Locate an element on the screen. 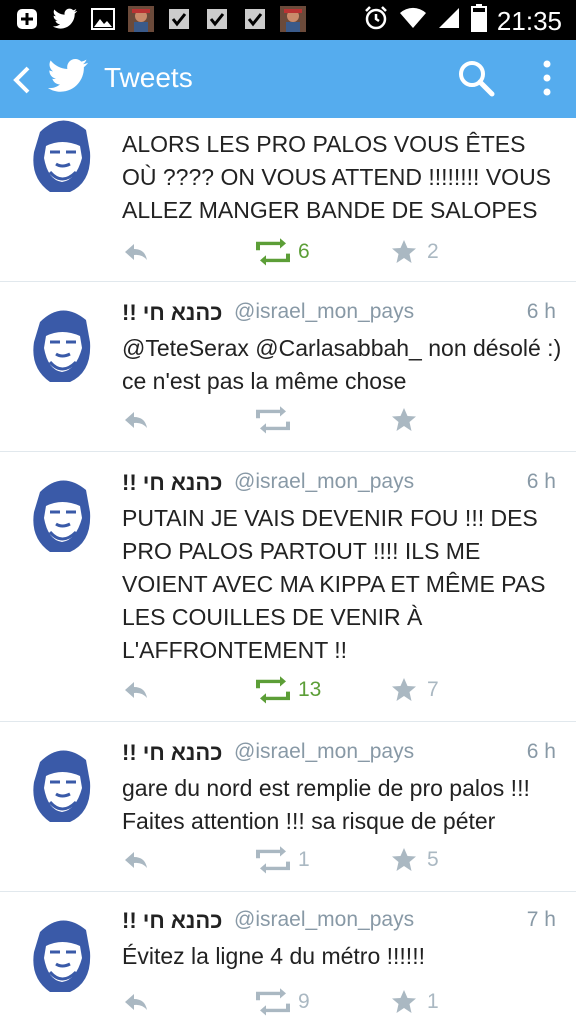 The image size is (576, 1024). notification-icons is located at coordinates (160, 19).